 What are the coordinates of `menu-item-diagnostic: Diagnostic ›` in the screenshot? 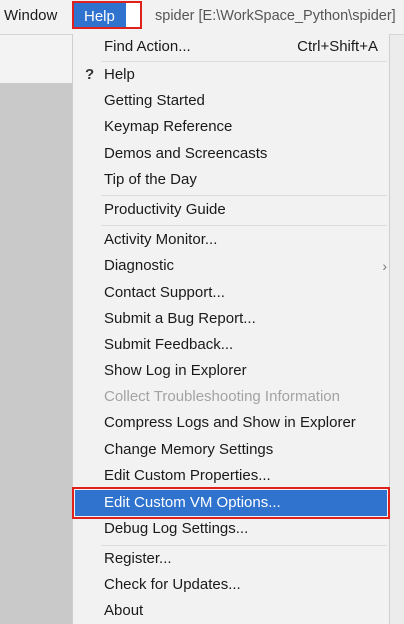 It's located at (231, 266).